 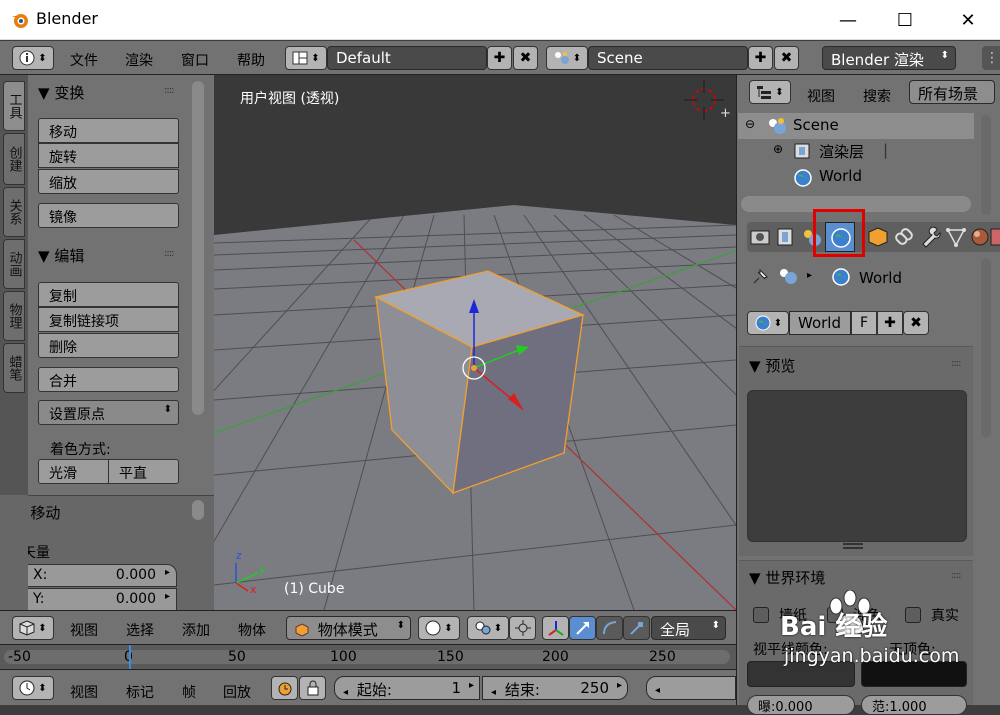 I want to click on scale-manipulator-toggle, so click(x=636, y=628).